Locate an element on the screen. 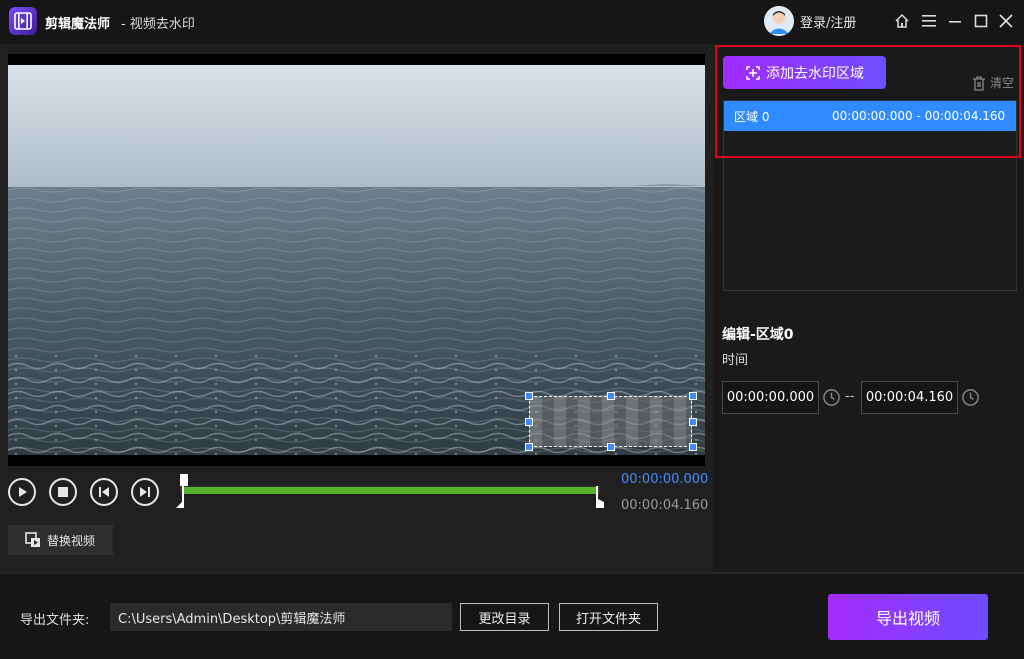 The height and width of the screenshot is (659, 1024). add-region-icon is located at coordinates (753, 72).